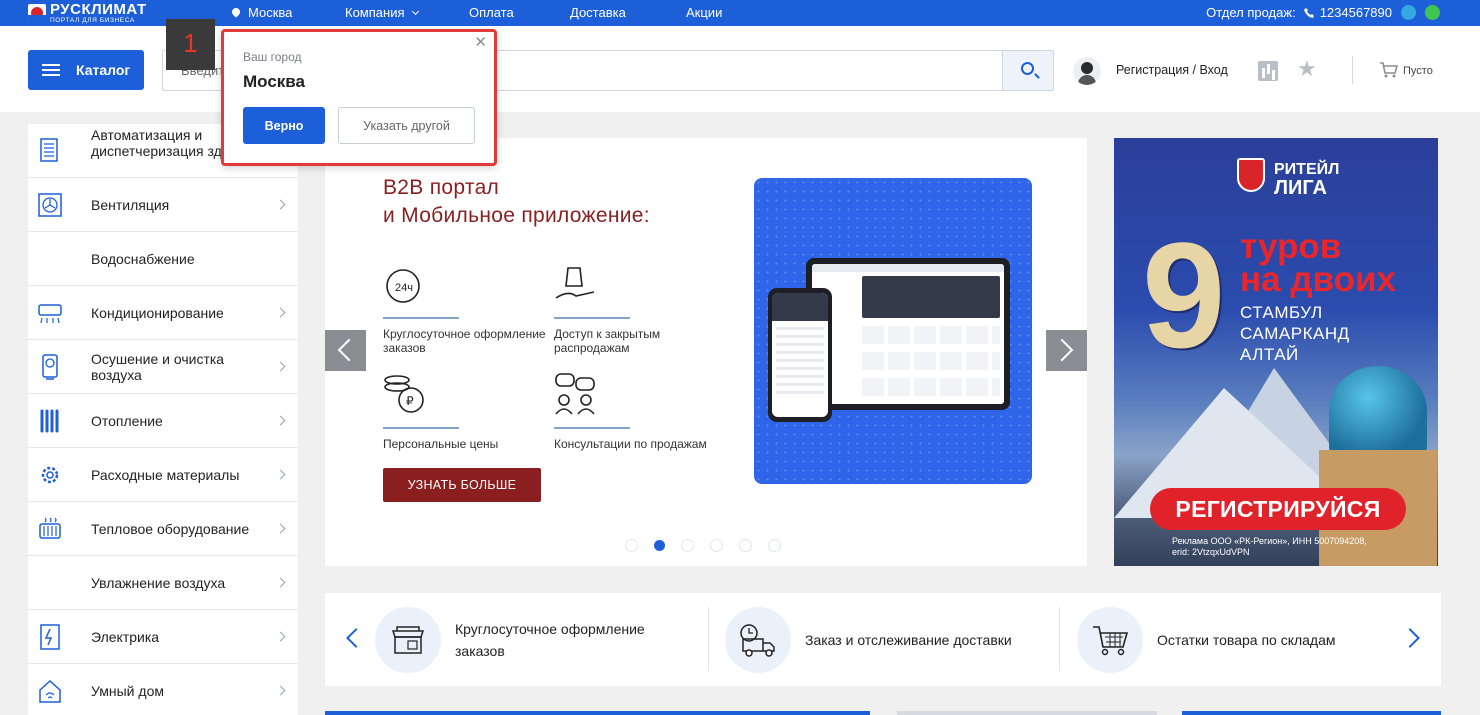 The image size is (1480, 715). Describe the element at coordinates (50, 205) in the screenshot. I see `ventilation-icon` at that location.